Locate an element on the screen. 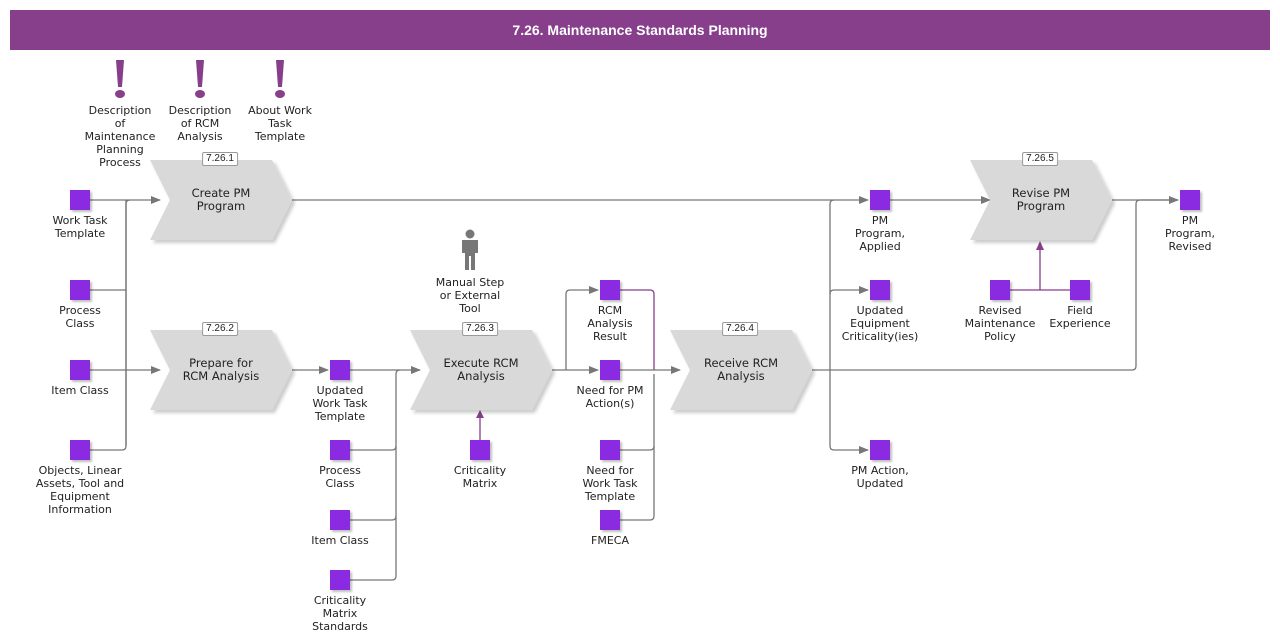 This screenshot has height=644, width=1280. process-label: Revise PM Program is located at coordinates (1041, 200).